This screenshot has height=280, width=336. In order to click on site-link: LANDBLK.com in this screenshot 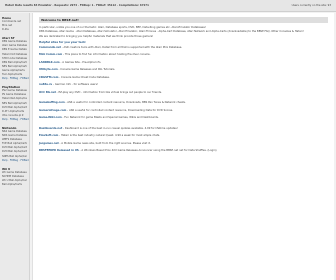, I will do `click(49, 62)`.